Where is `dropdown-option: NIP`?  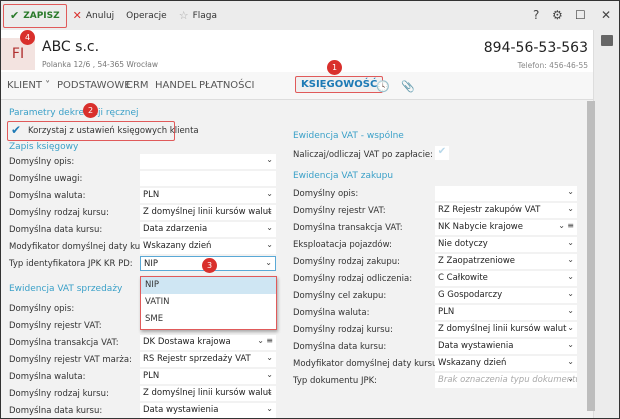 dropdown-option: NIP is located at coordinates (208, 285).